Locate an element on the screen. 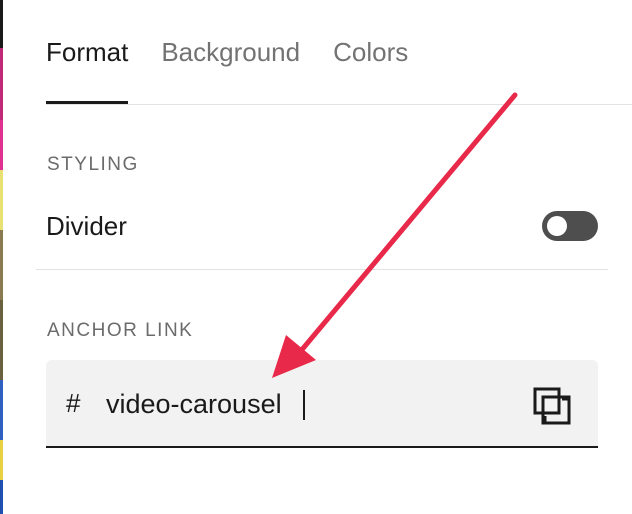  text-caret is located at coordinates (304, 405).